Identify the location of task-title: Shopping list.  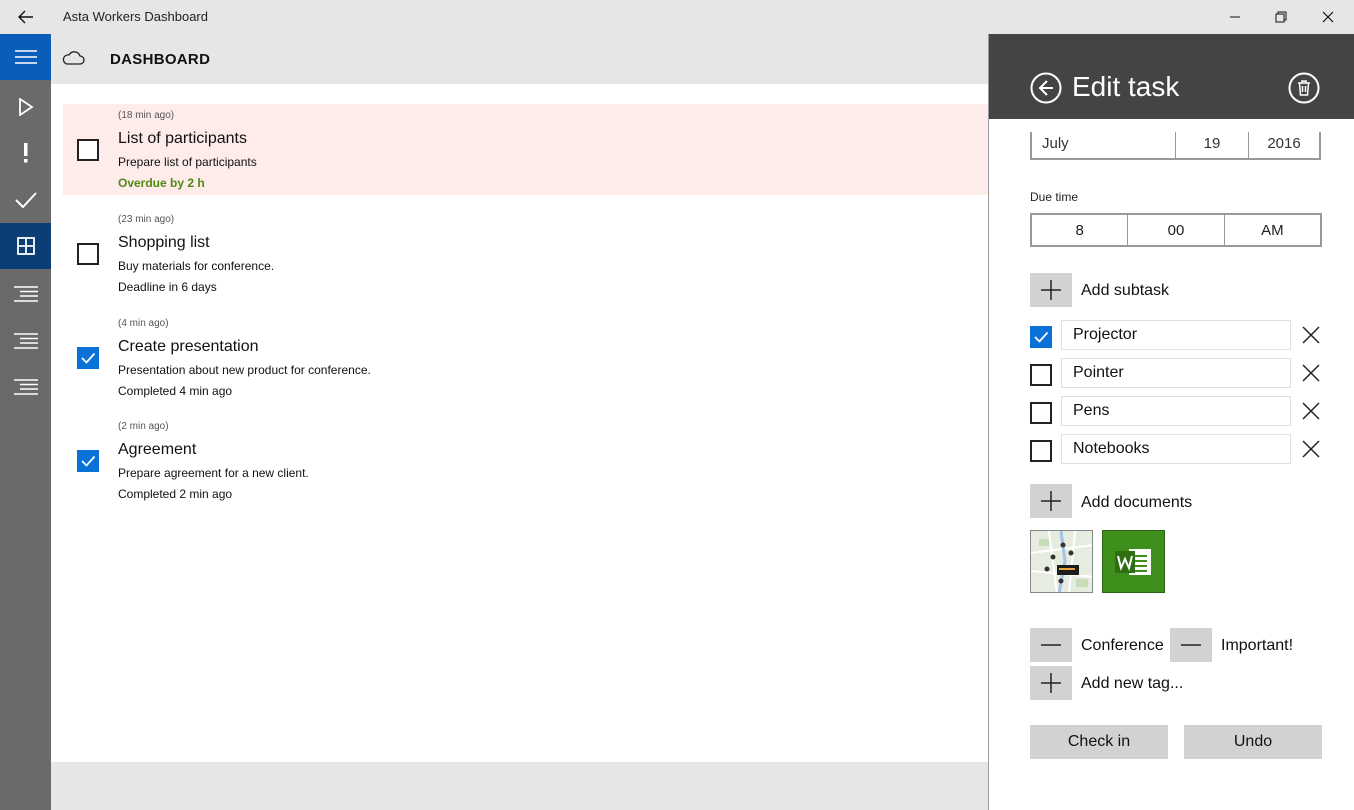
(164, 242).